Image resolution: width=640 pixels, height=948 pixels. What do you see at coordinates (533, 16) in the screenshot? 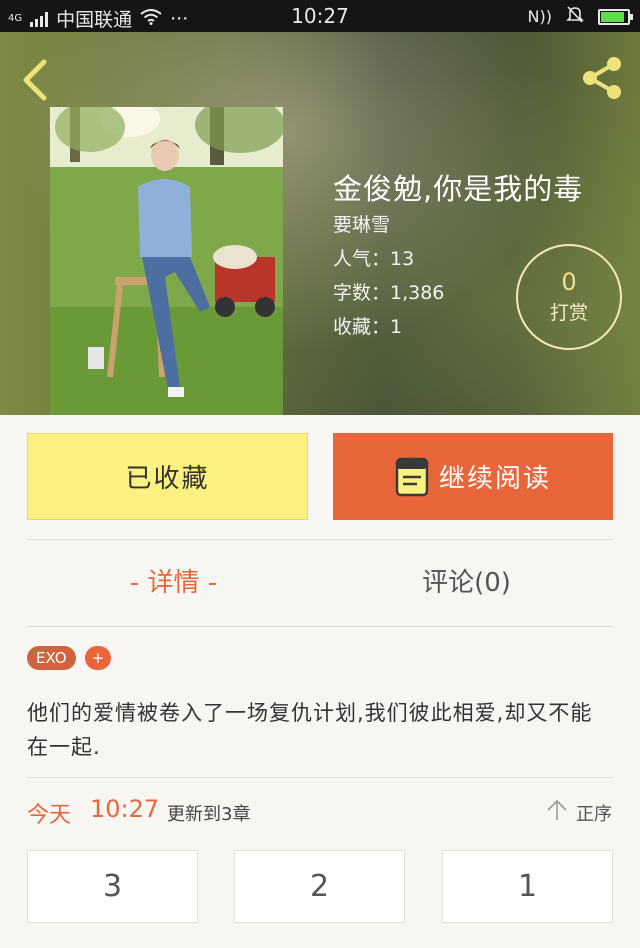
I see `nfc-label: N` at bounding box center [533, 16].